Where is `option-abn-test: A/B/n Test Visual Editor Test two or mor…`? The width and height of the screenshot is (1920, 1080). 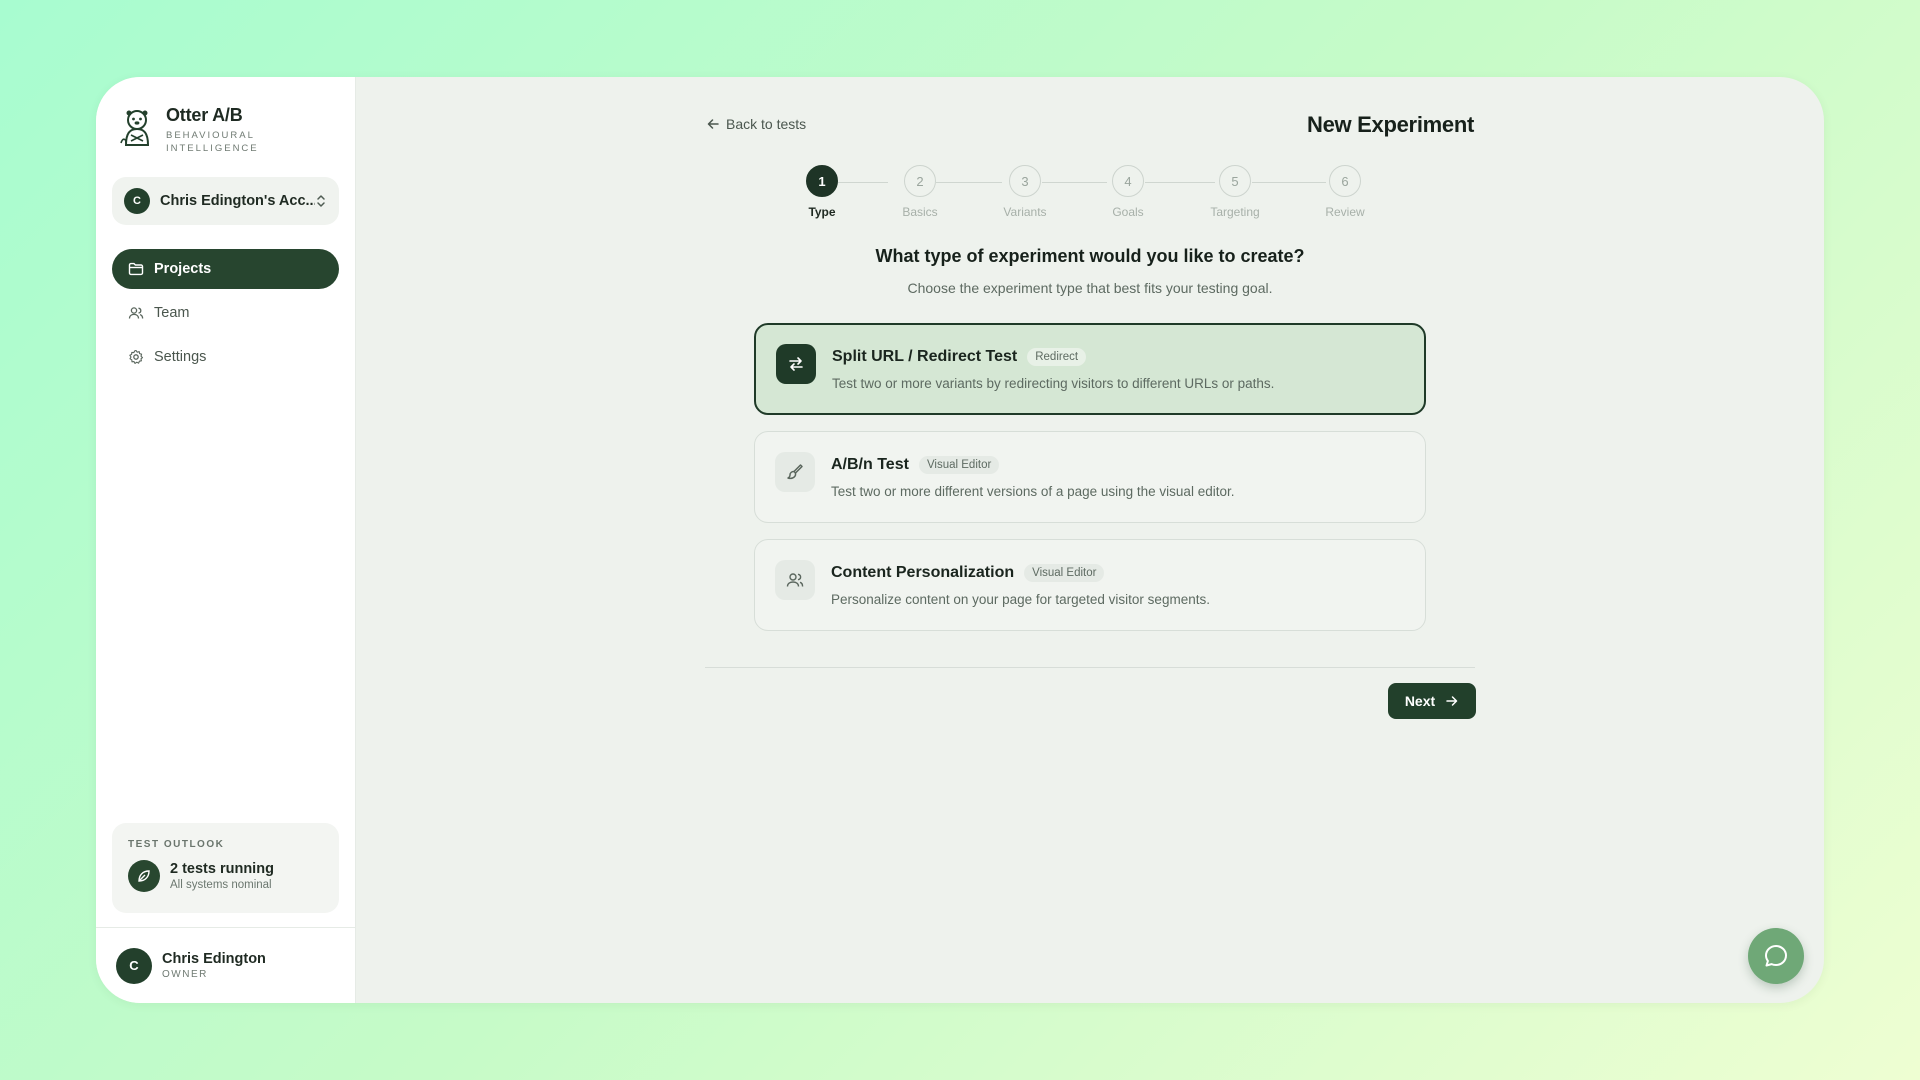
option-abn-test: A/B/n Test Visual Editor Test two or mor… is located at coordinates (1090, 477).